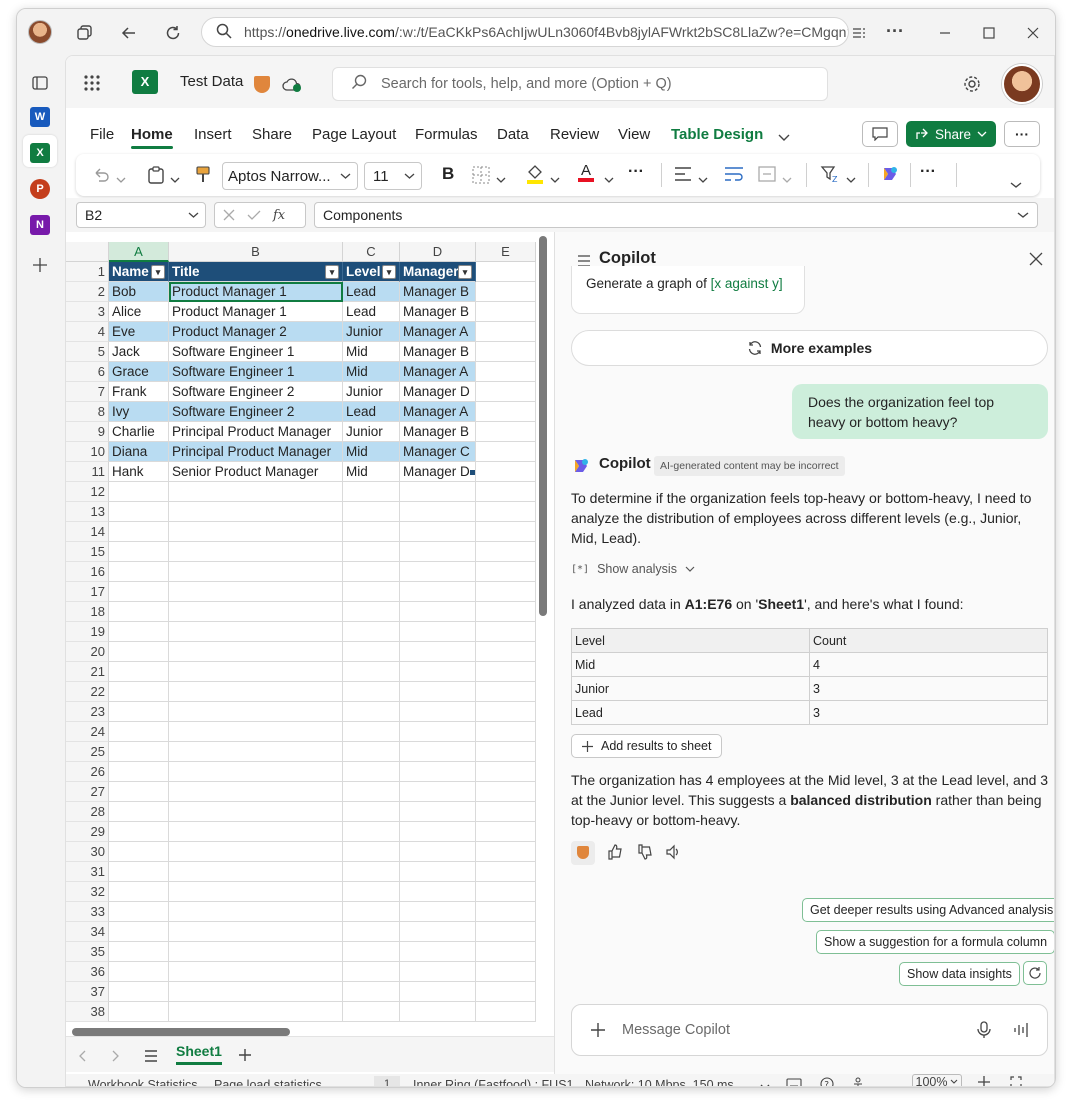  Describe the element at coordinates (809, 348) in the screenshot. I see `more-examples-button: More examples` at that location.